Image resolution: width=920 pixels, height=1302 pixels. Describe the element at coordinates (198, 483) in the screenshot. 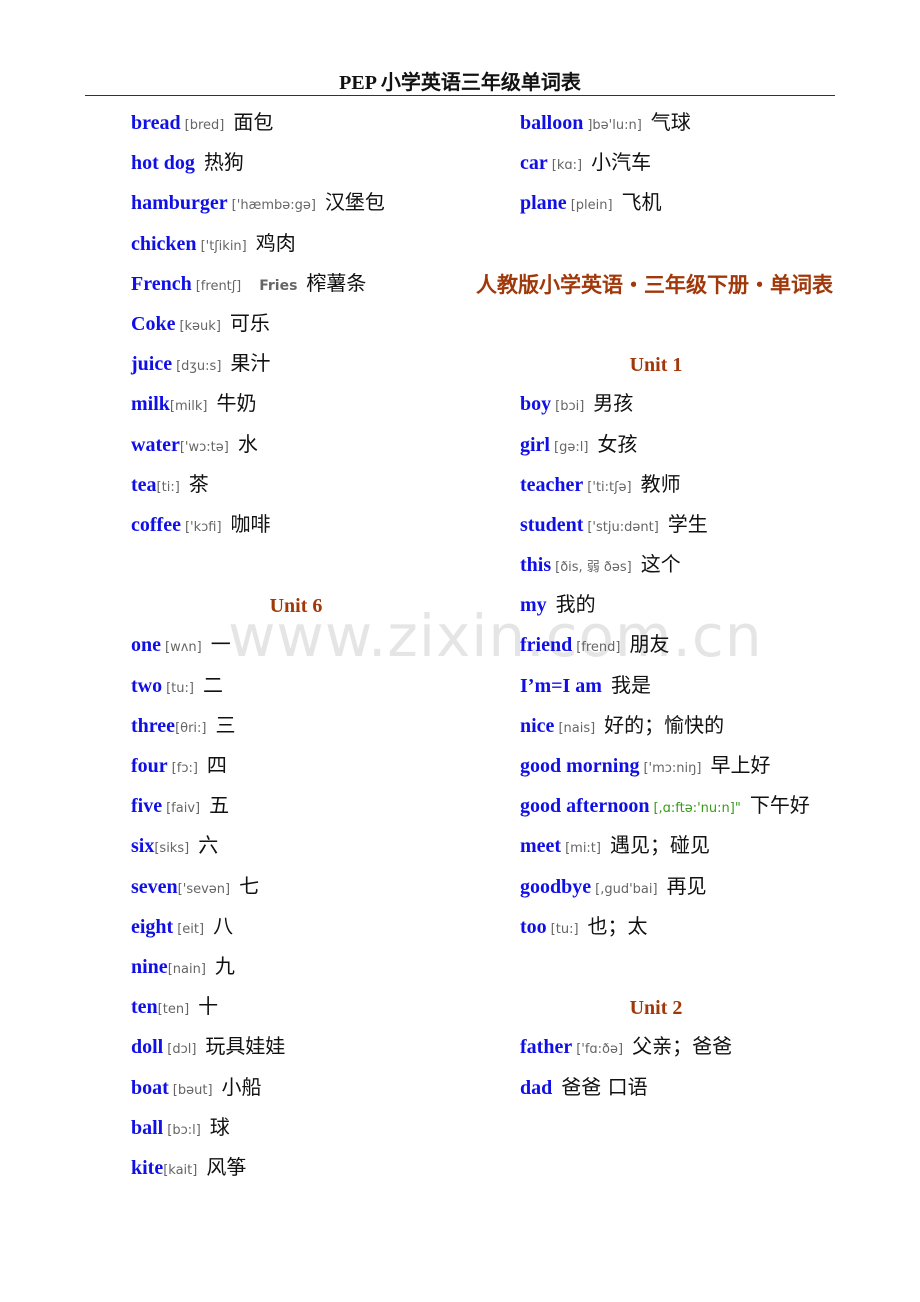

I see `chinese-meaning: 茶` at that location.